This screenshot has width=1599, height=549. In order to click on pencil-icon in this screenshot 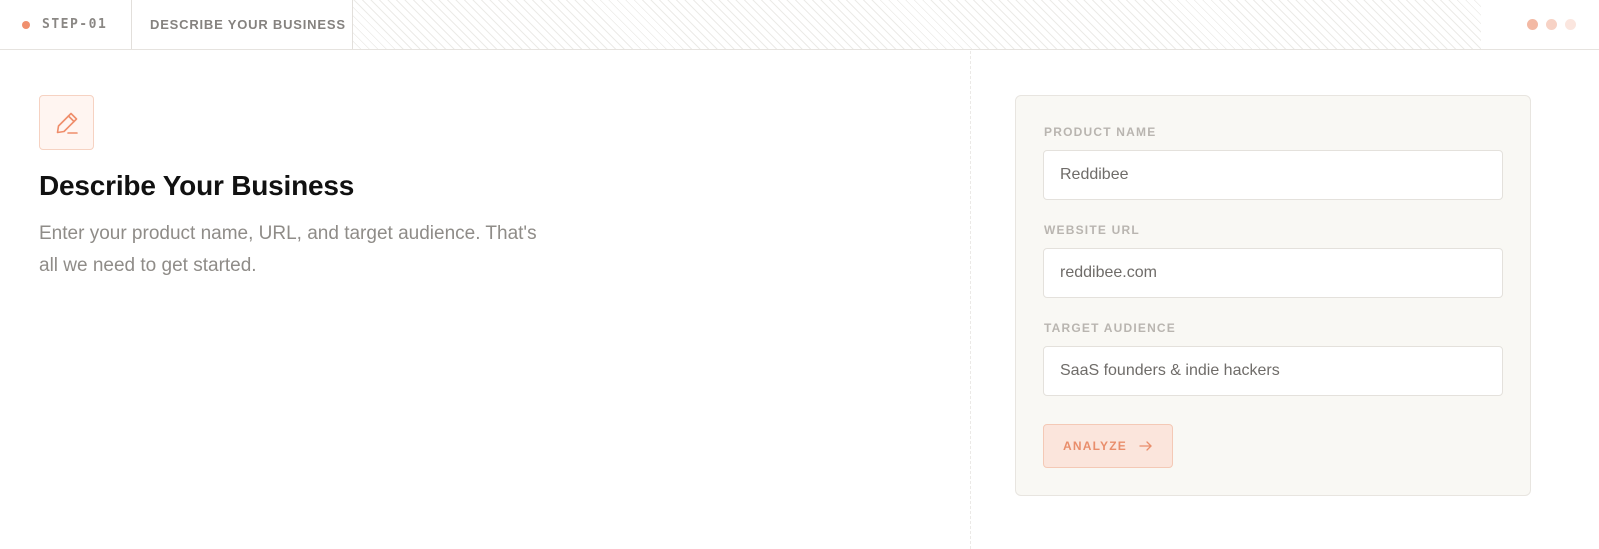, I will do `click(67, 123)`.